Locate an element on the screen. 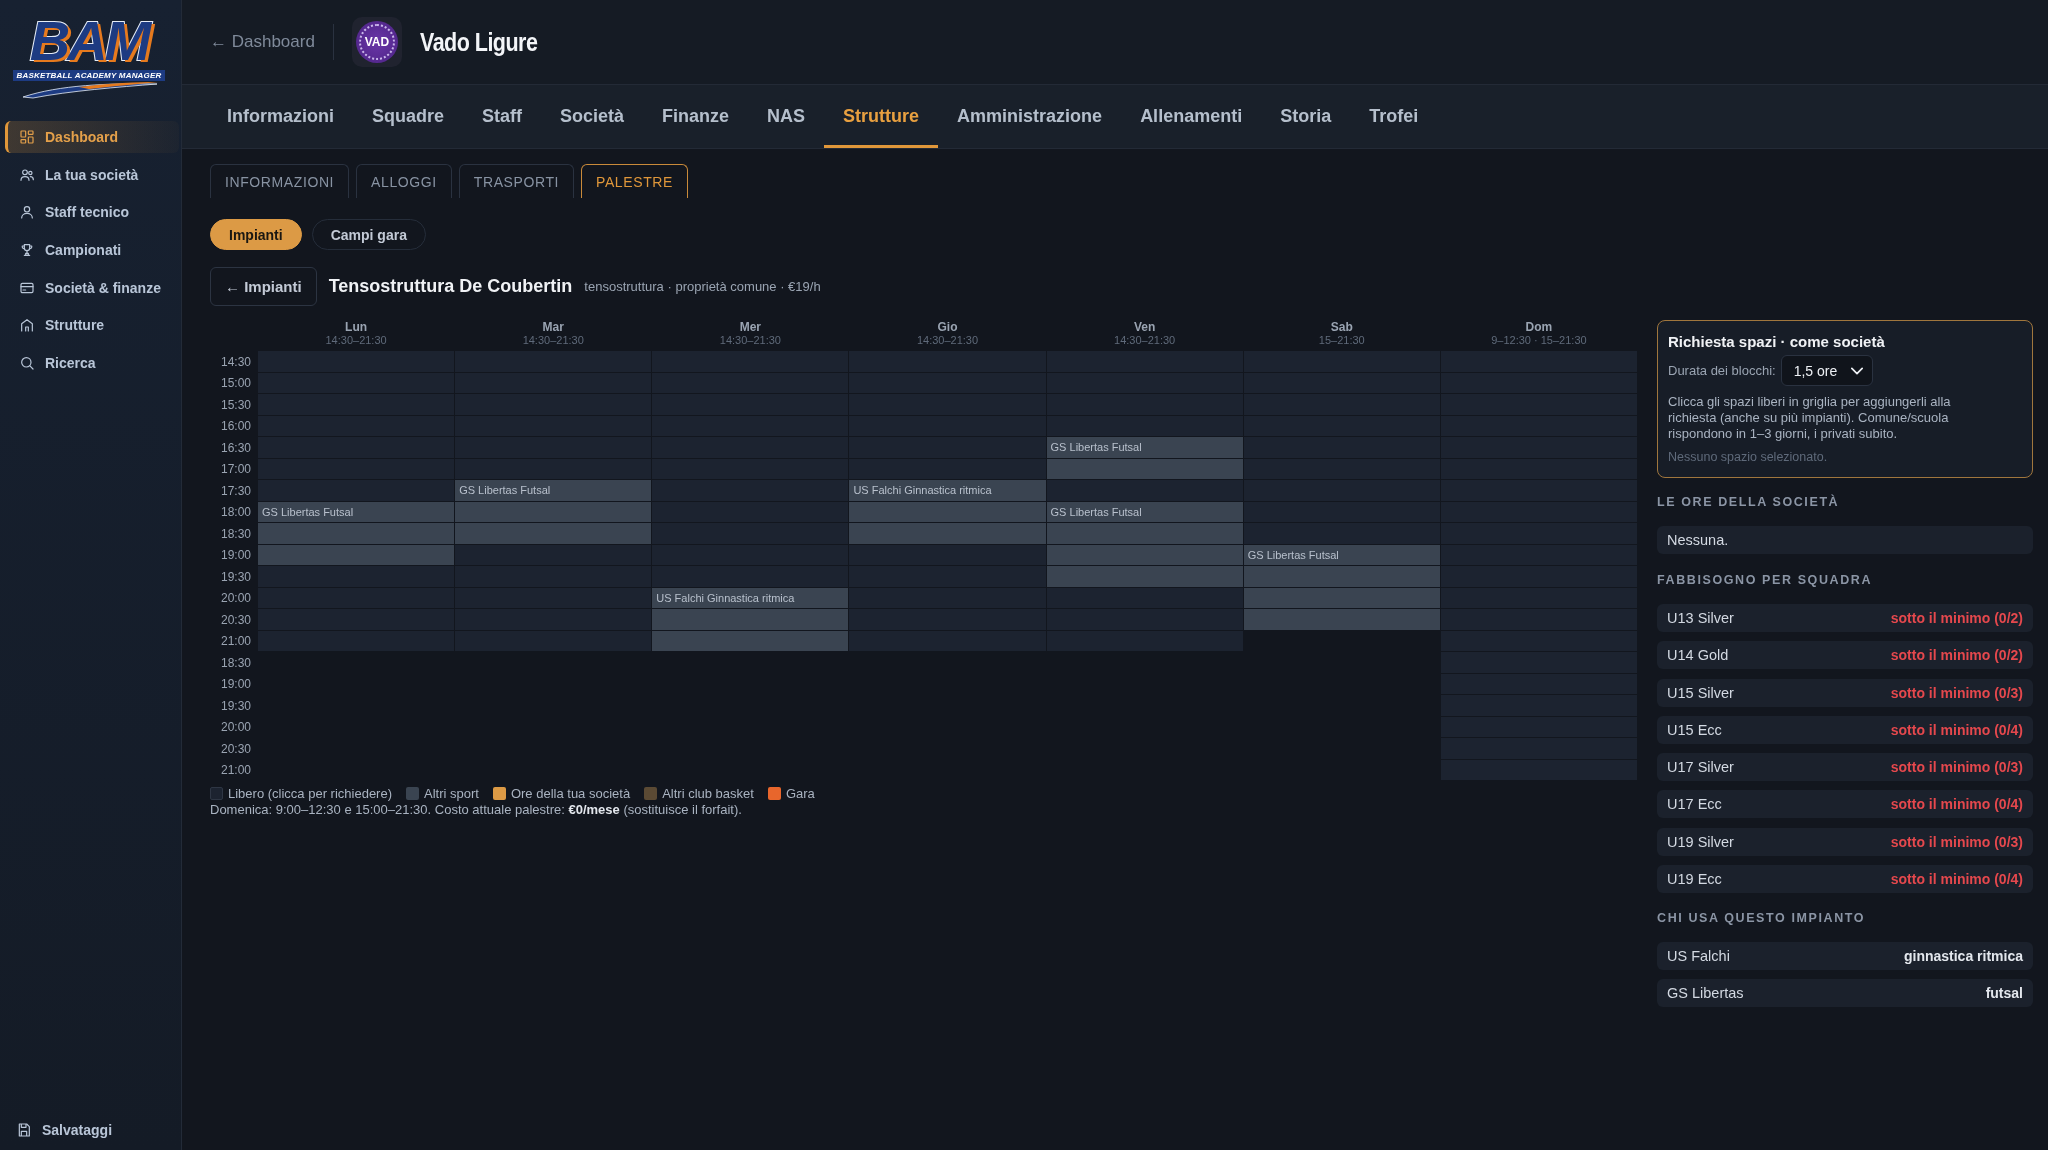 The image size is (2048, 1150). sidebar-item: Staff tecnico is located at coordinates (92, 212).